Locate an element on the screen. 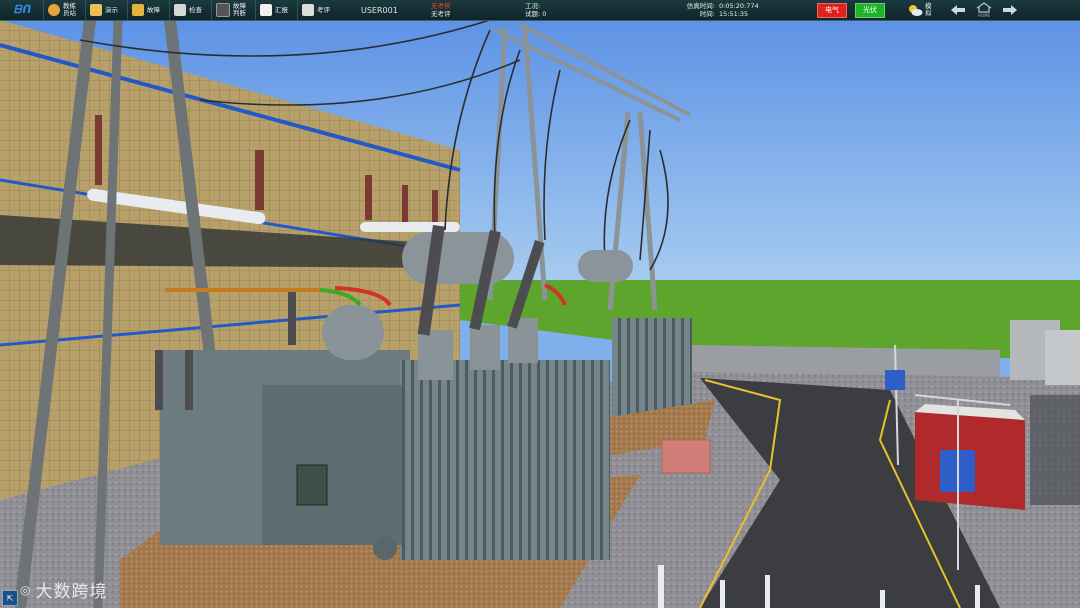  back-arrow-icon is located at coordinates (958, 10).